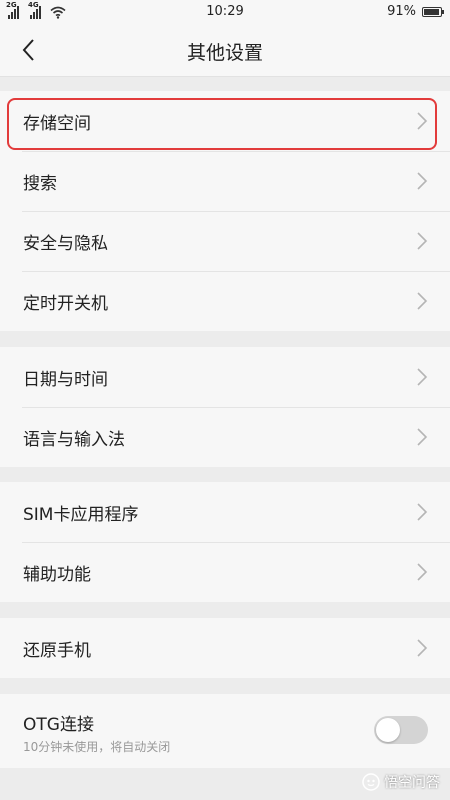 Image resolution: width=450 pixels, height=800 pixels. Describe the element at coordinates (97, 747) in the screenshot. I see `otg-subtitle: 10分钟未使用，将自动关闭` at that location.